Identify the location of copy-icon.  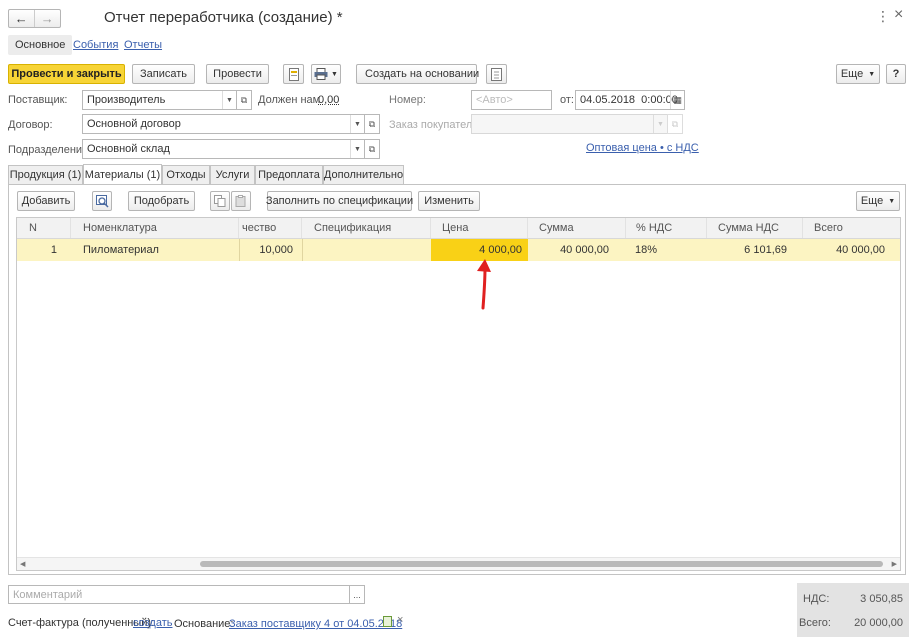
(220, 201).